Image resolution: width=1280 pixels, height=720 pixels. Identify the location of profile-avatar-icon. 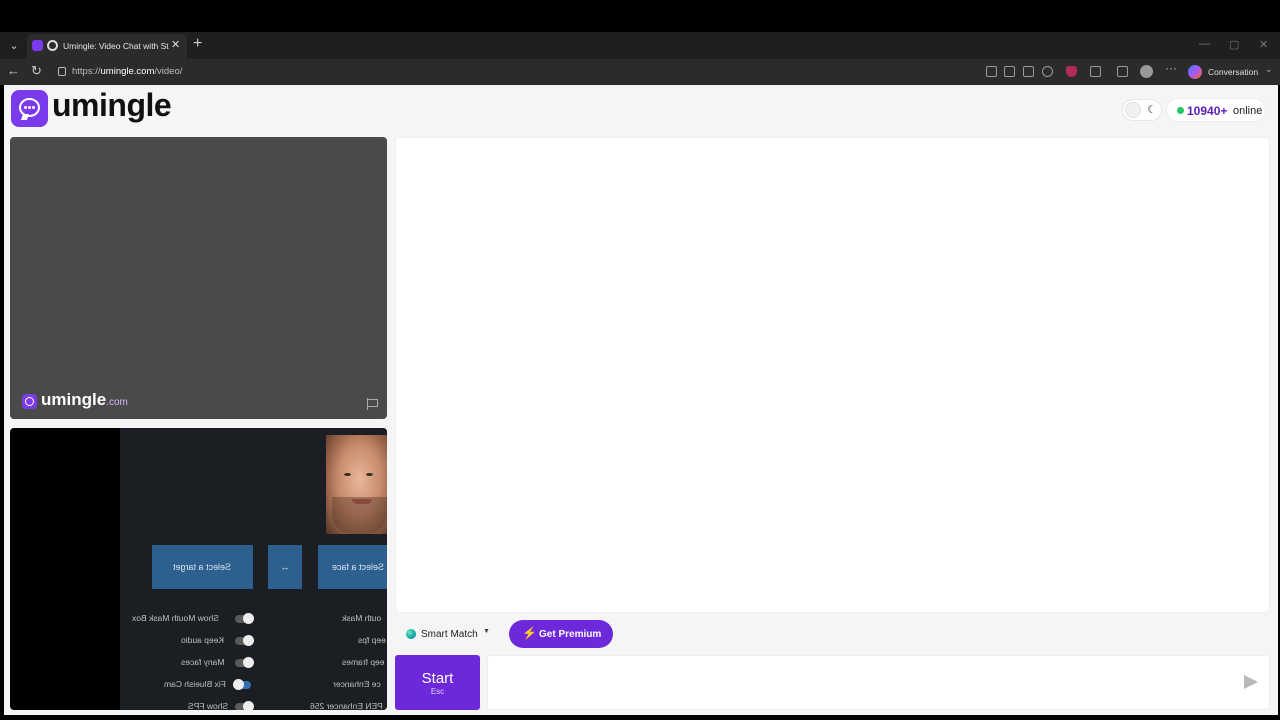
(1146, 71).